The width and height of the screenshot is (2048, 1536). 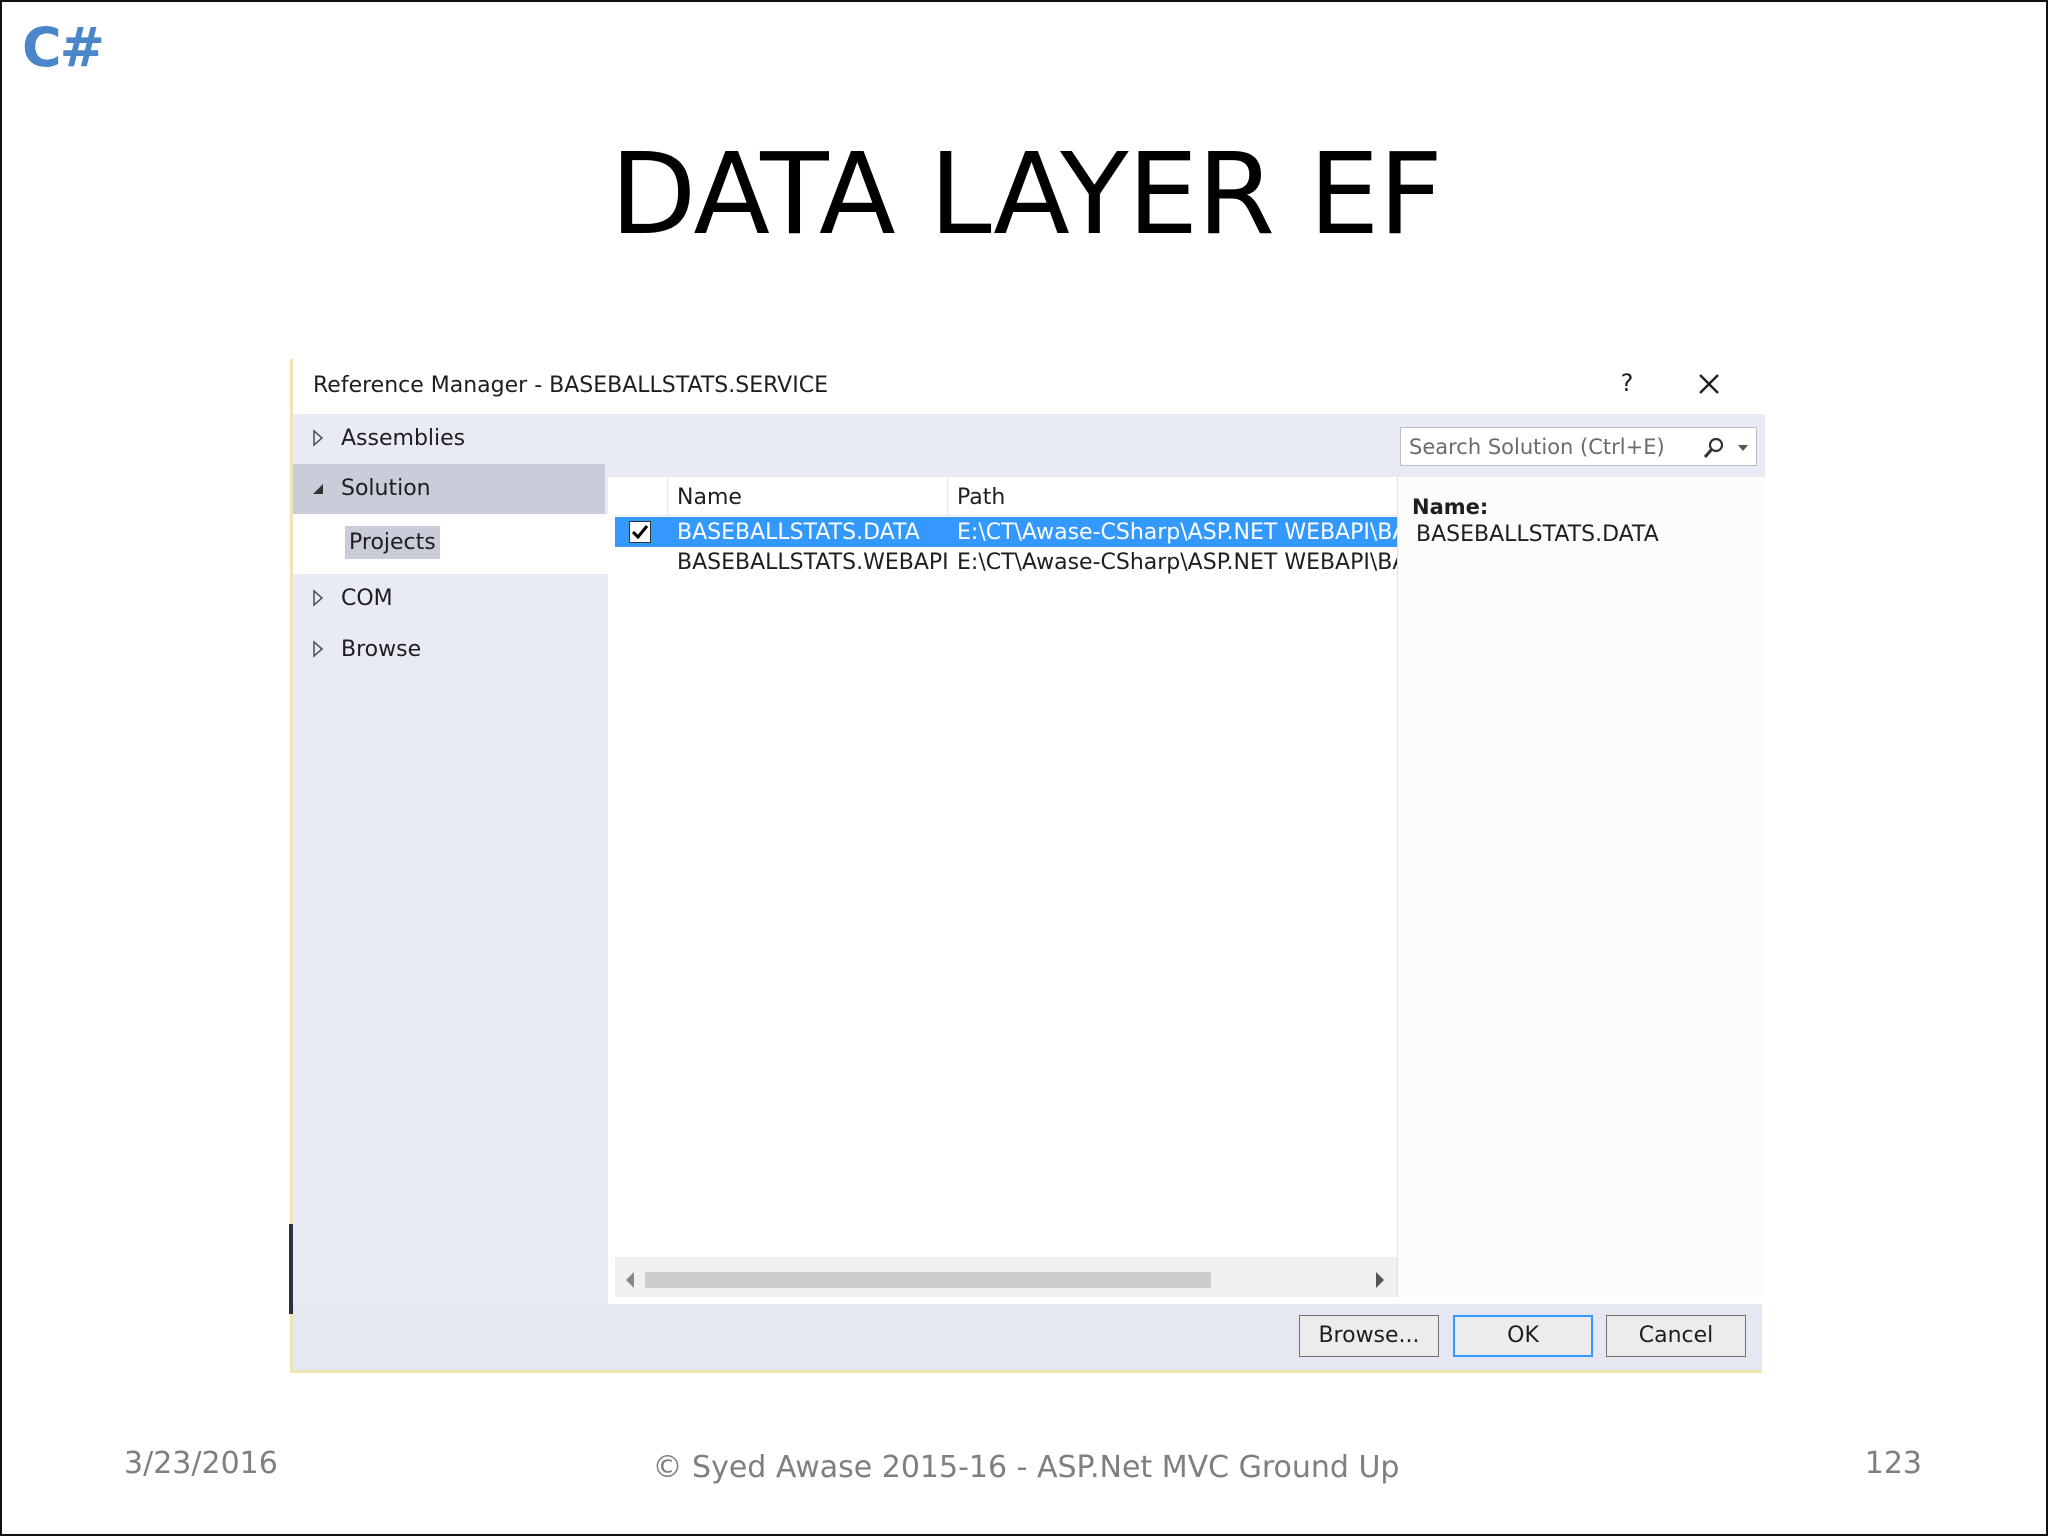 I want to click on sidebar-item-label: Assemblies, so click(x=403, y=438).